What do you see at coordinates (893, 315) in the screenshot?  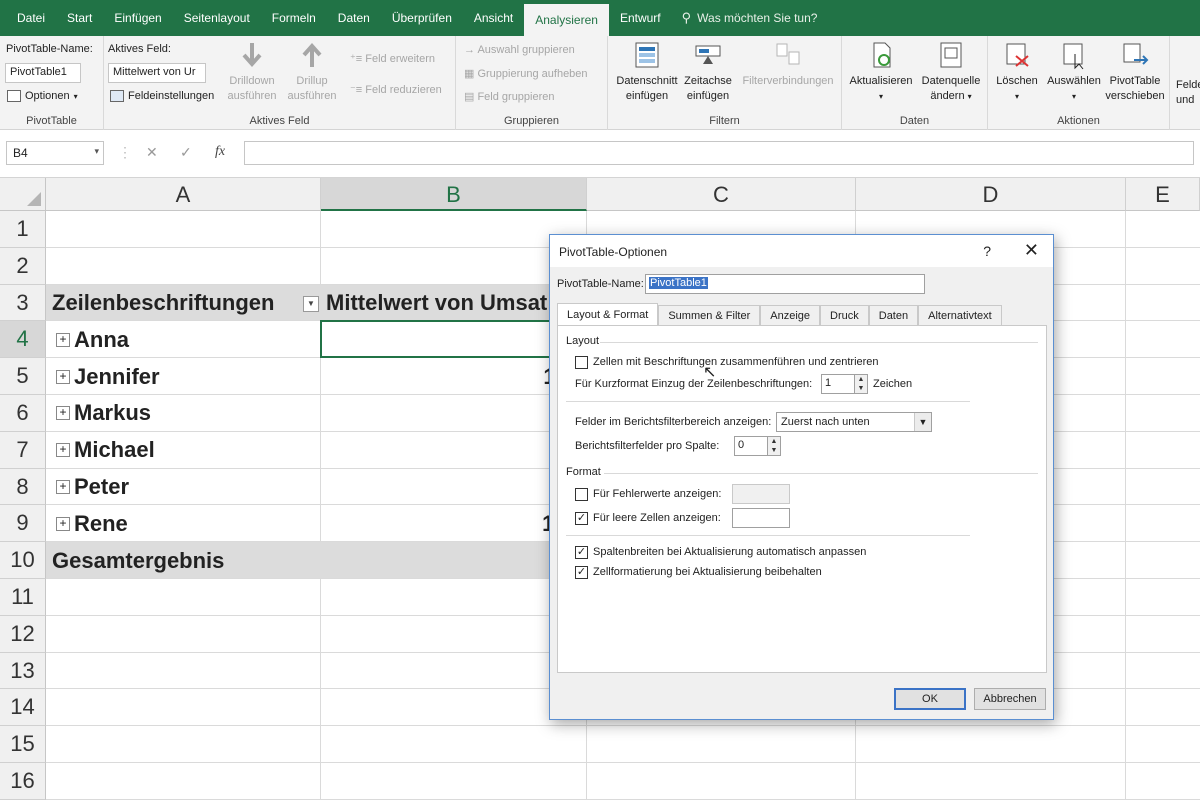 I see `dialog-tab-4: Daten` at bounding box center [893, 315].